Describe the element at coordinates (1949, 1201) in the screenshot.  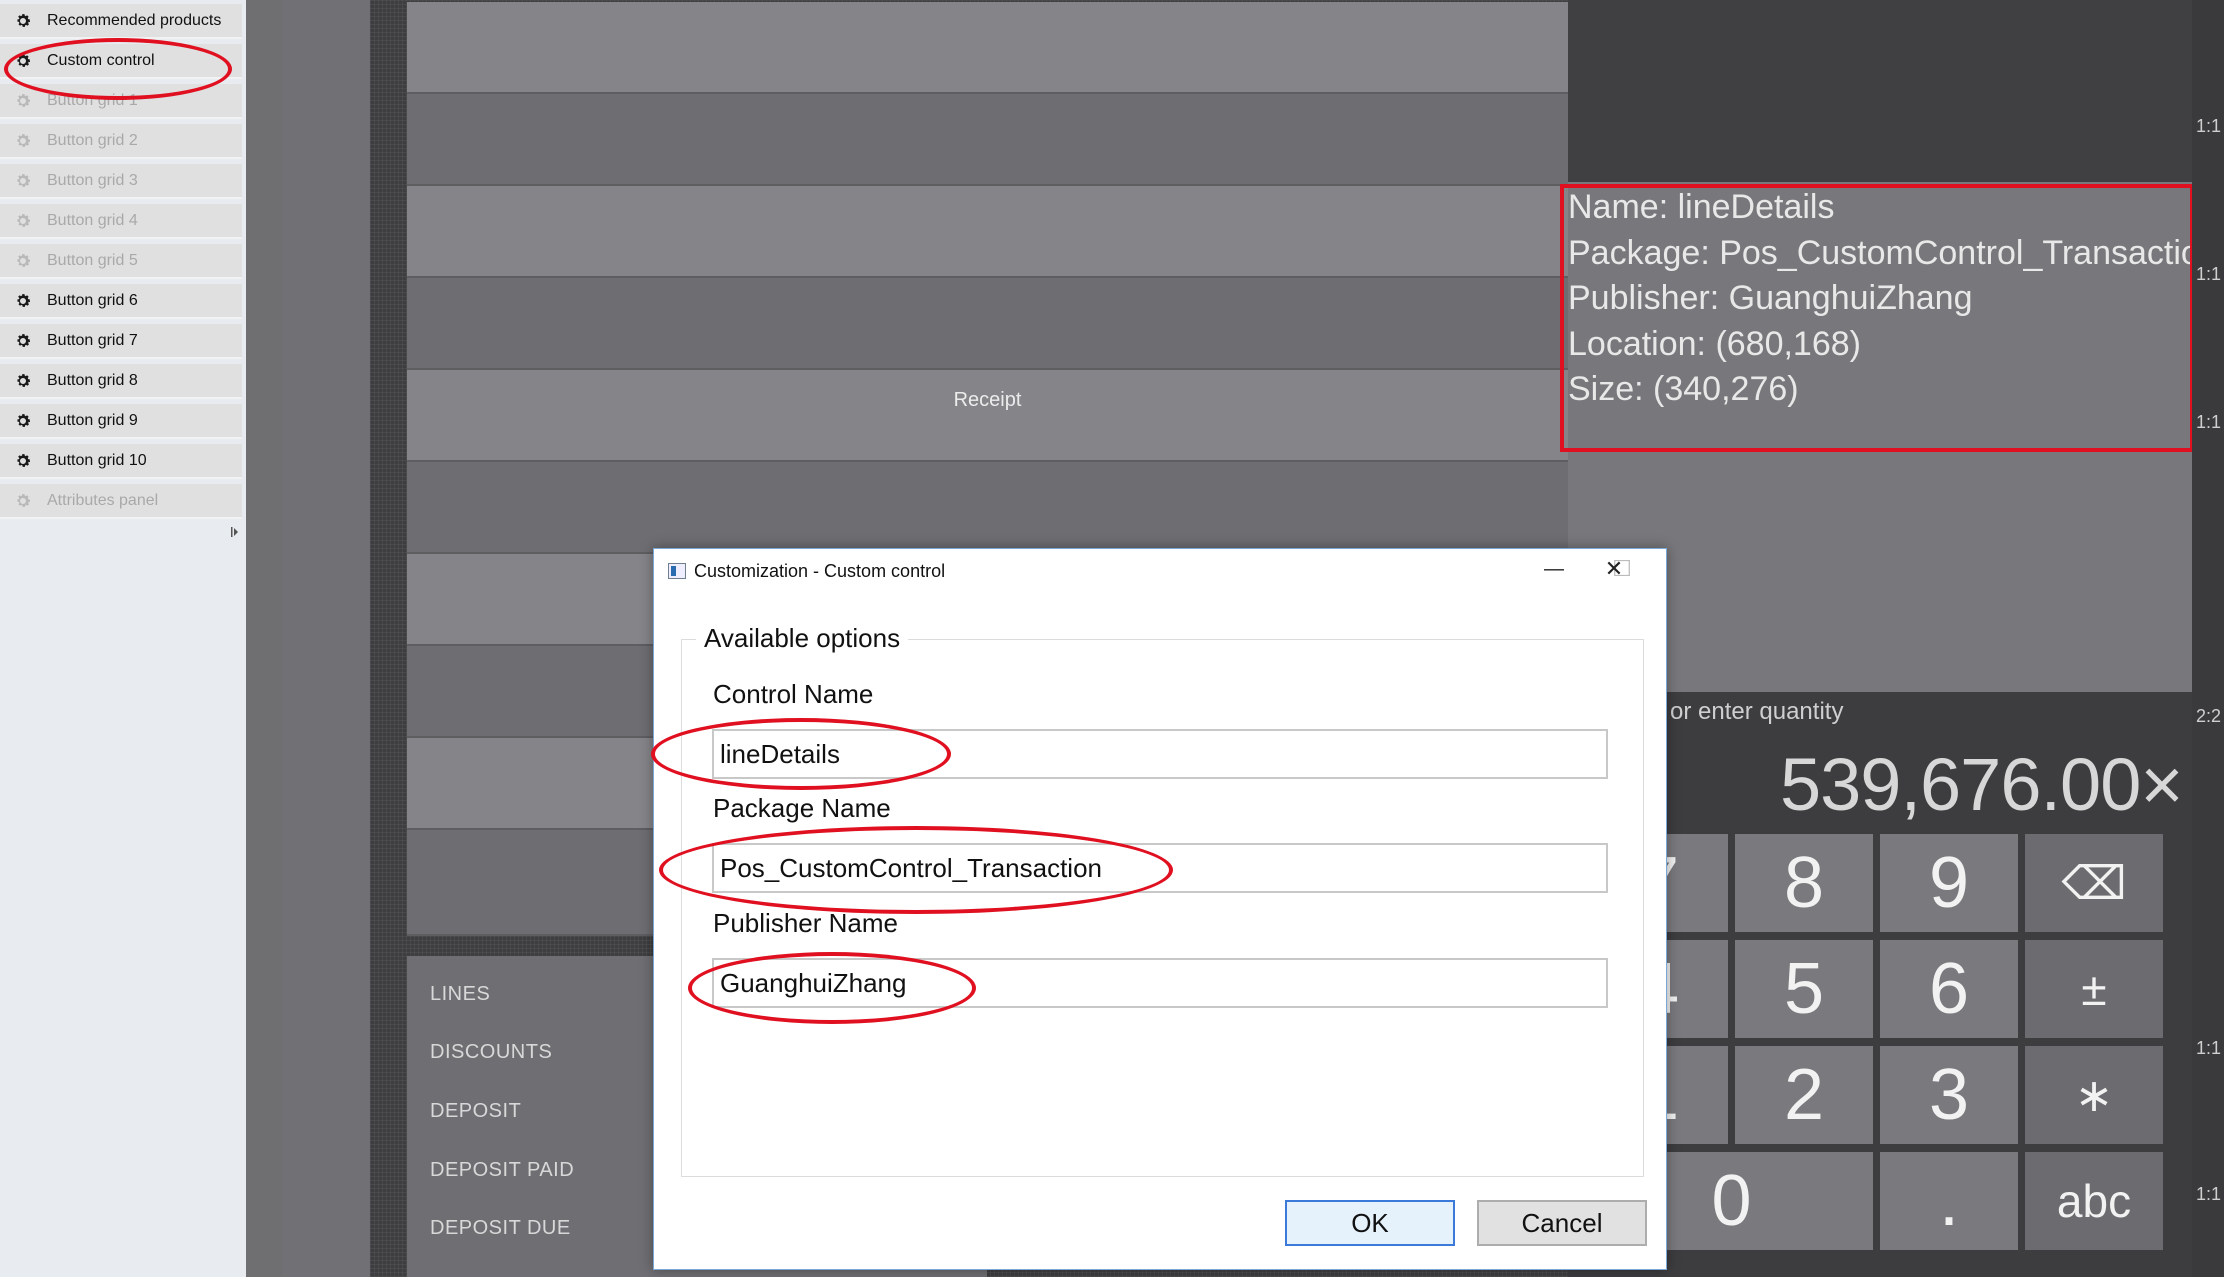
I see `numpad-decimal-key: .` at that location.